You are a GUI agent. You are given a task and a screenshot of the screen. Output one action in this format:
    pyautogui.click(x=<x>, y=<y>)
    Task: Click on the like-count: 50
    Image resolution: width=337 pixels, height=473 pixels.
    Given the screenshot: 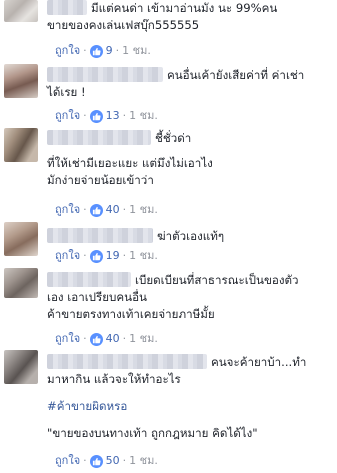 What is the action you would take?
    pyautogui.click(x=113, y=461)
    